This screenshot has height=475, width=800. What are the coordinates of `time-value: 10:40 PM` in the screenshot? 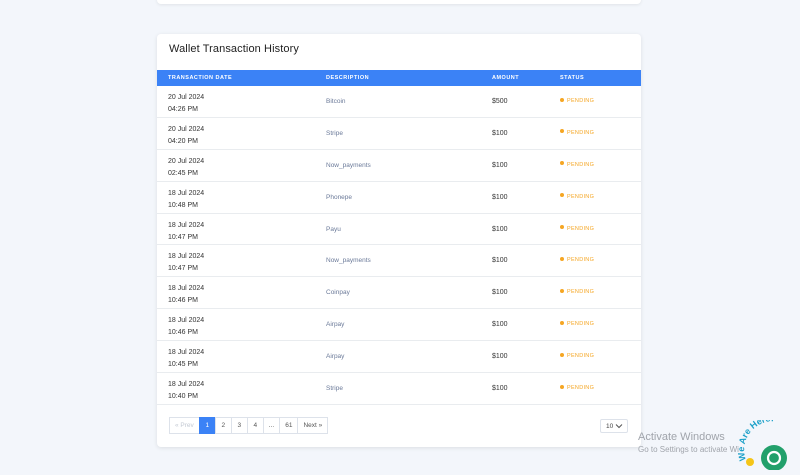 It's located at (183, 397).